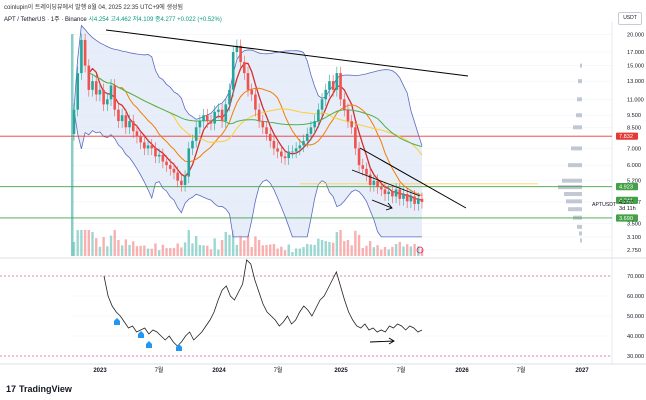 The image size is (646, 400). What do you see at coordinates (39, 389) in the screenshot?
I see `tradingview-logo: 17 TradingView` at bounding box center [39, 389].